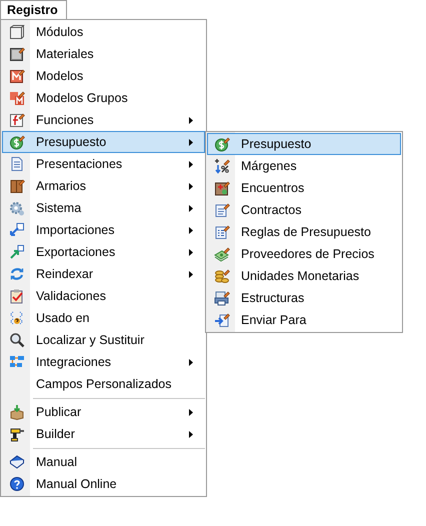  I want to click on menu-item: Builder, so click(103, 434).